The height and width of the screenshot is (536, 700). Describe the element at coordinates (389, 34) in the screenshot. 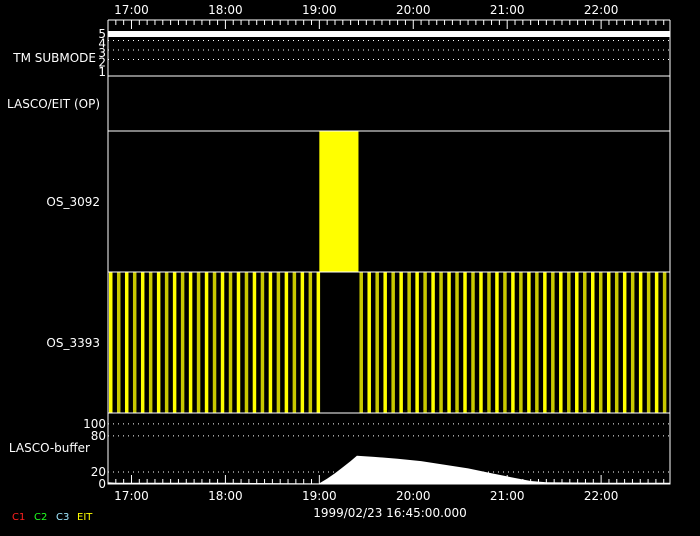

I see `tm-submode-bar` at that location.